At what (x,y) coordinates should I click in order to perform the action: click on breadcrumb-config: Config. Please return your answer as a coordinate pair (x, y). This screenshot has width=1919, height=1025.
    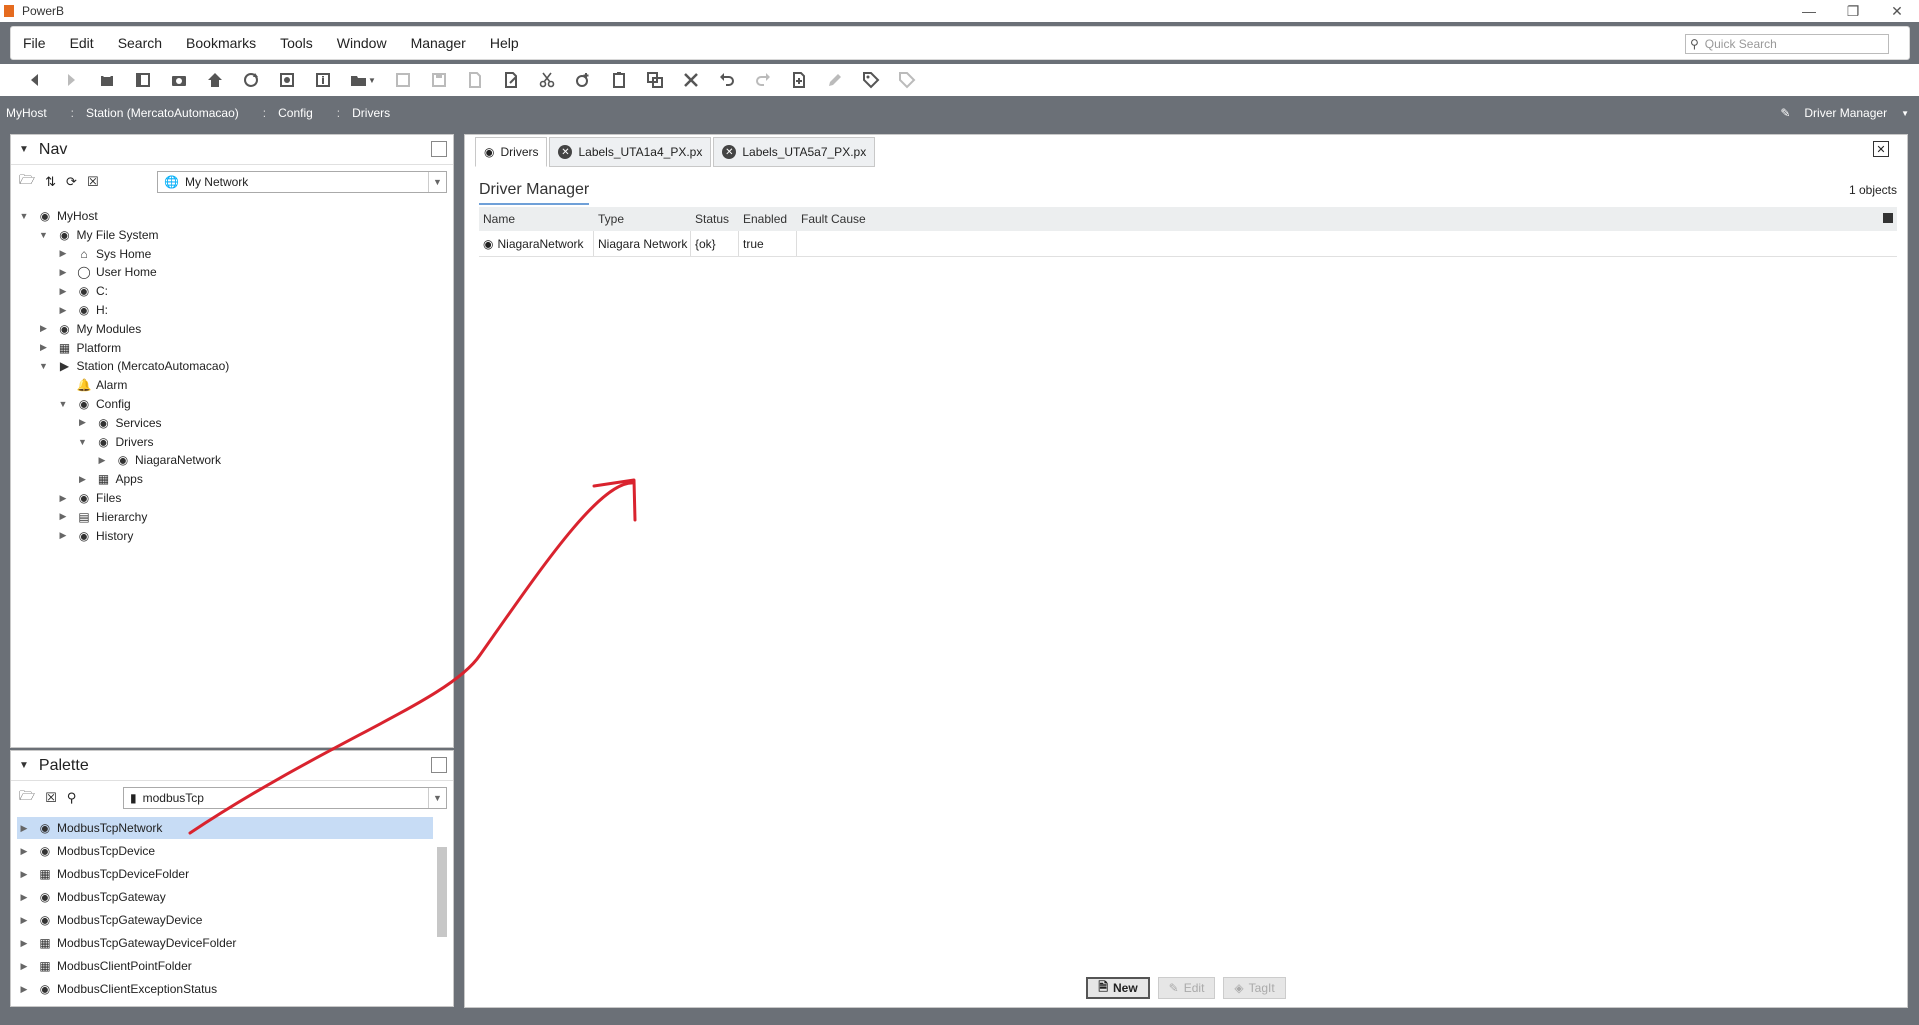
    Looking at the image, I should click on (295, 113).